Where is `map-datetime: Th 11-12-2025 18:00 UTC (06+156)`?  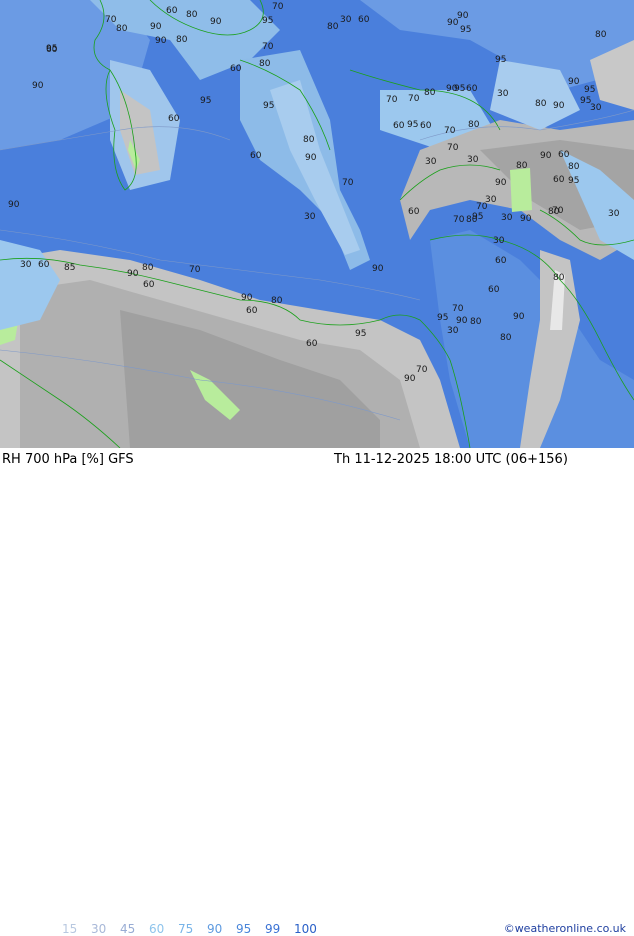
map-datetime: Th 11-12-2025 18:00 UTC (06+156) is located at coordinates (451, 459).